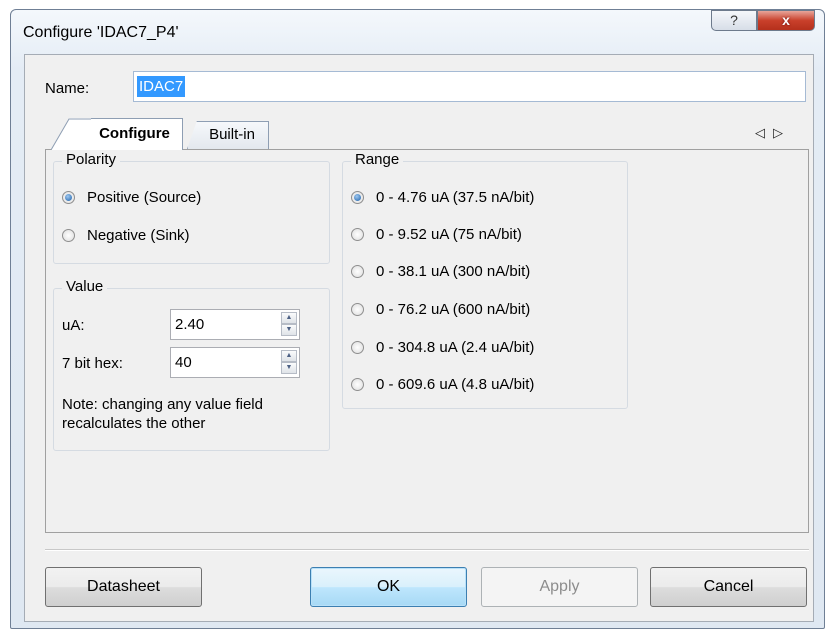 Image resolution: width=828 pixels, height=633 pixels. I want to click on tab-built-in: Built-in, so click(228, 135).